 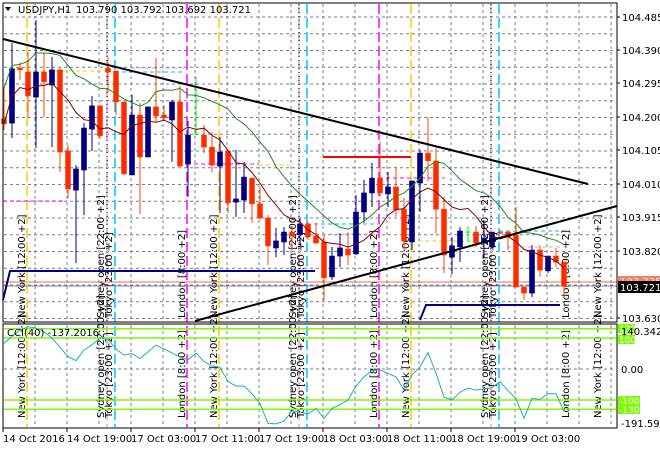 I want to click on cci-title: CCI(40) -137.2016, so click(x=53, y=333).